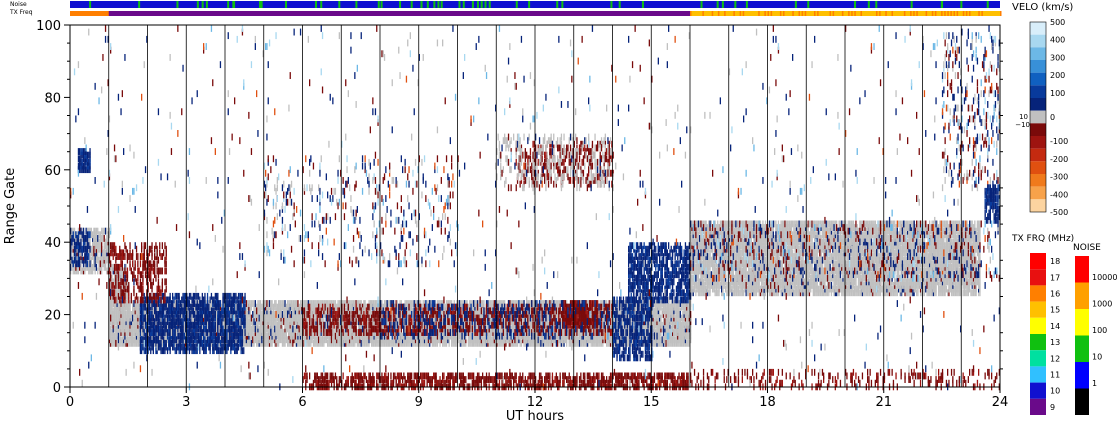  I want to click on noise-strip, so click(535, 4).